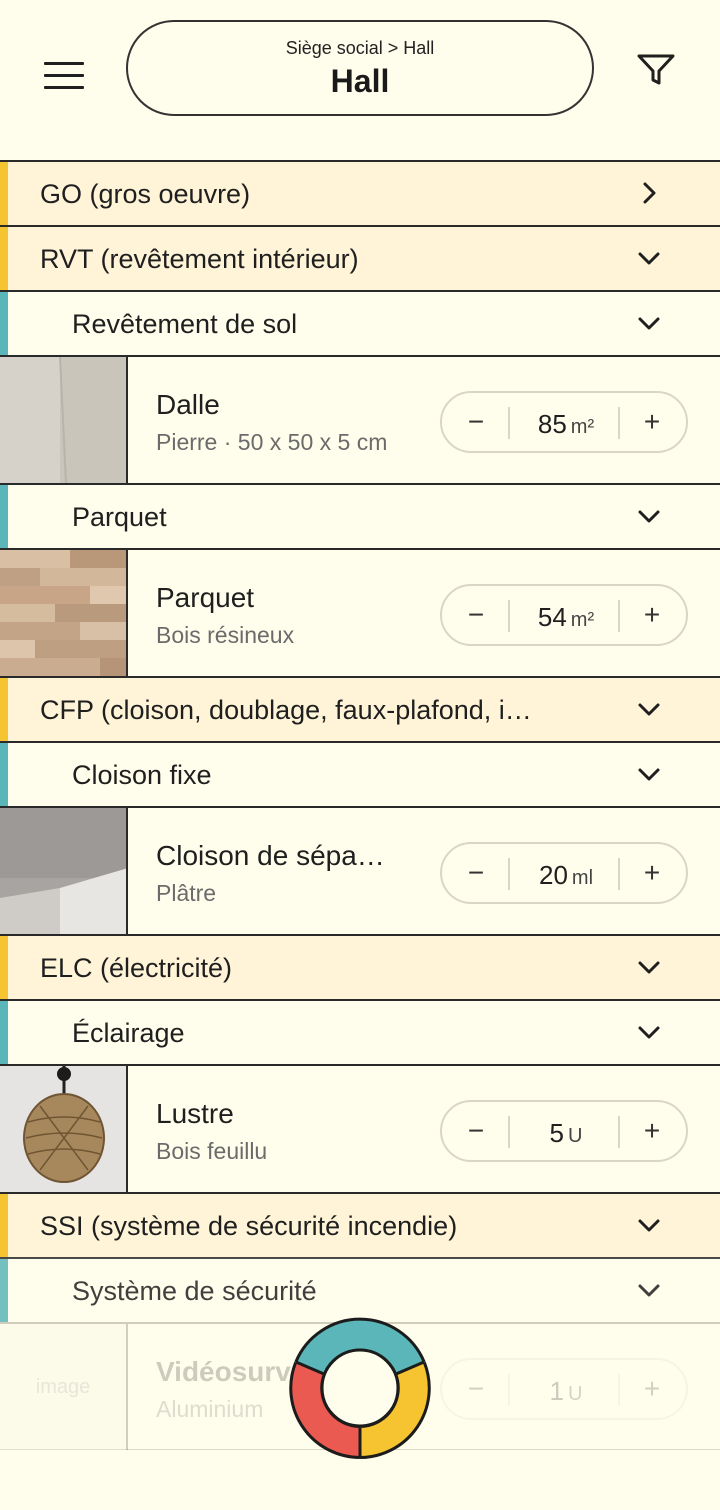  What do you see at coordinates (360, 515) in the screenshot?
I see `subcategory-row-parquet: Parquet` at bounding box center [360, 515].